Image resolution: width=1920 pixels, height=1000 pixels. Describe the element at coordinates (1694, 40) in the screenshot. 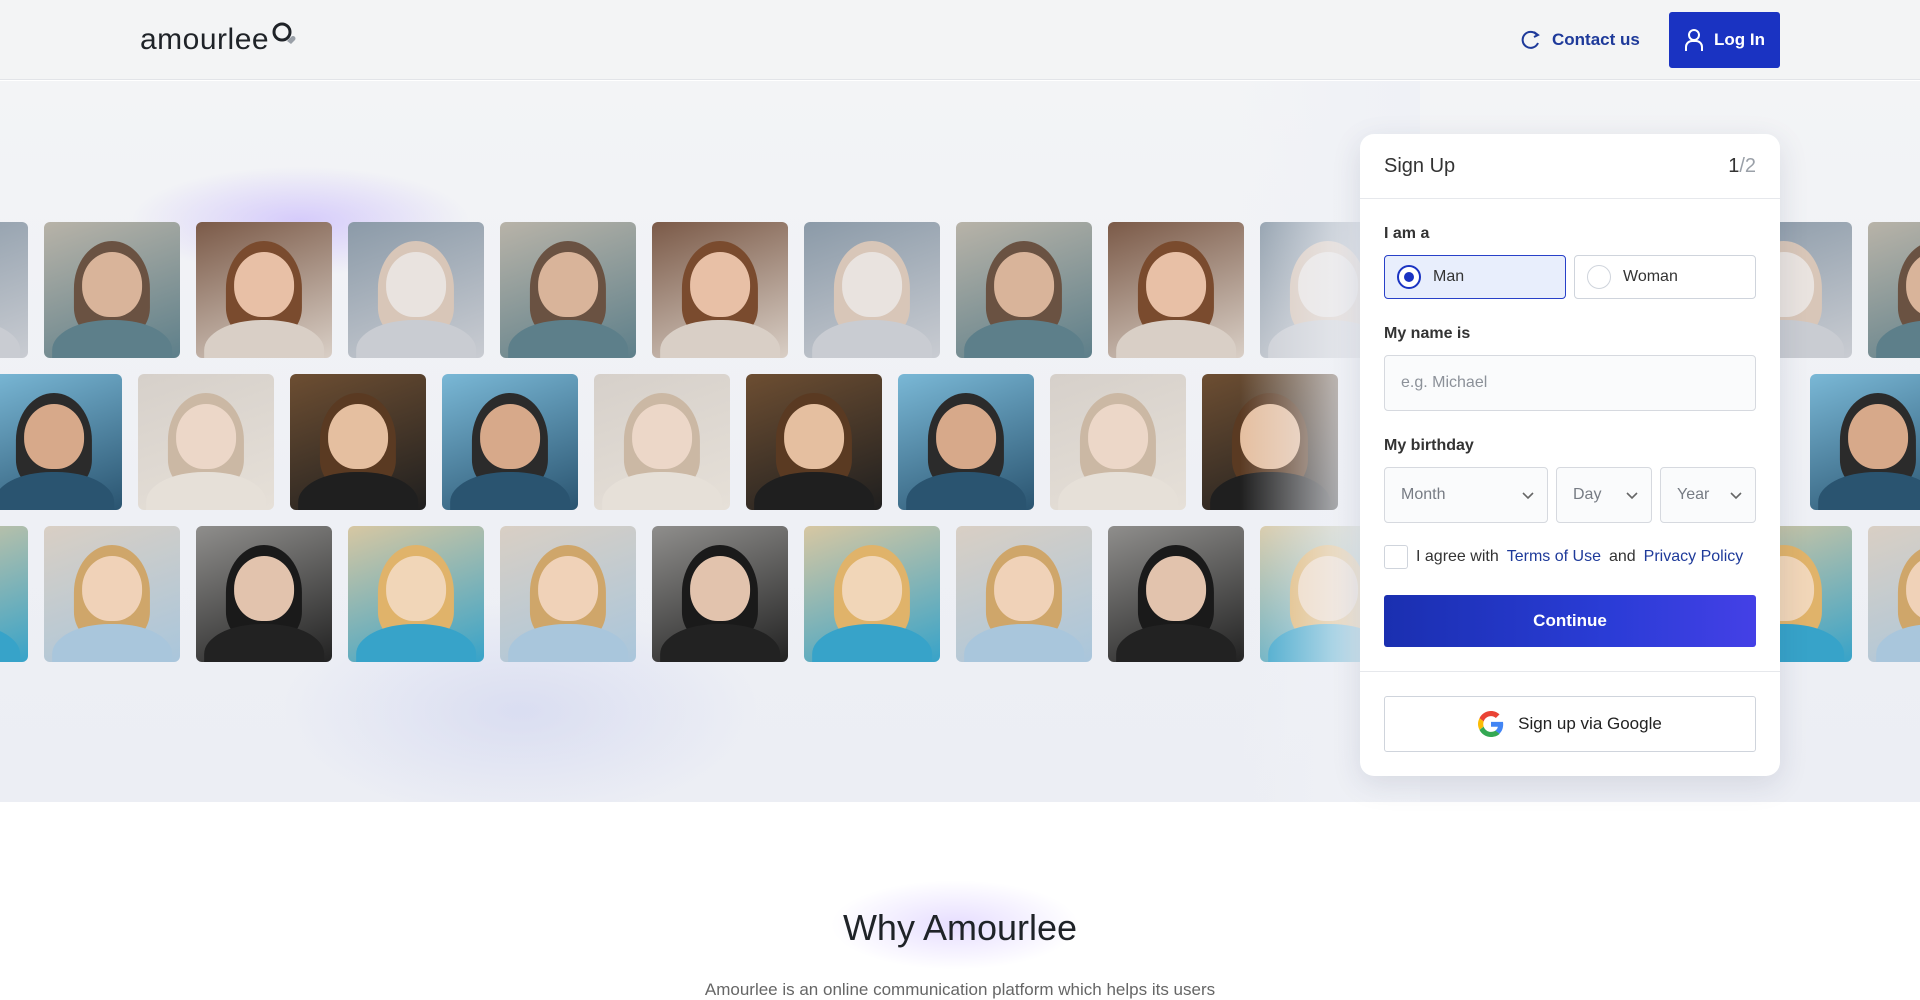

I see `user-icon` at that location.